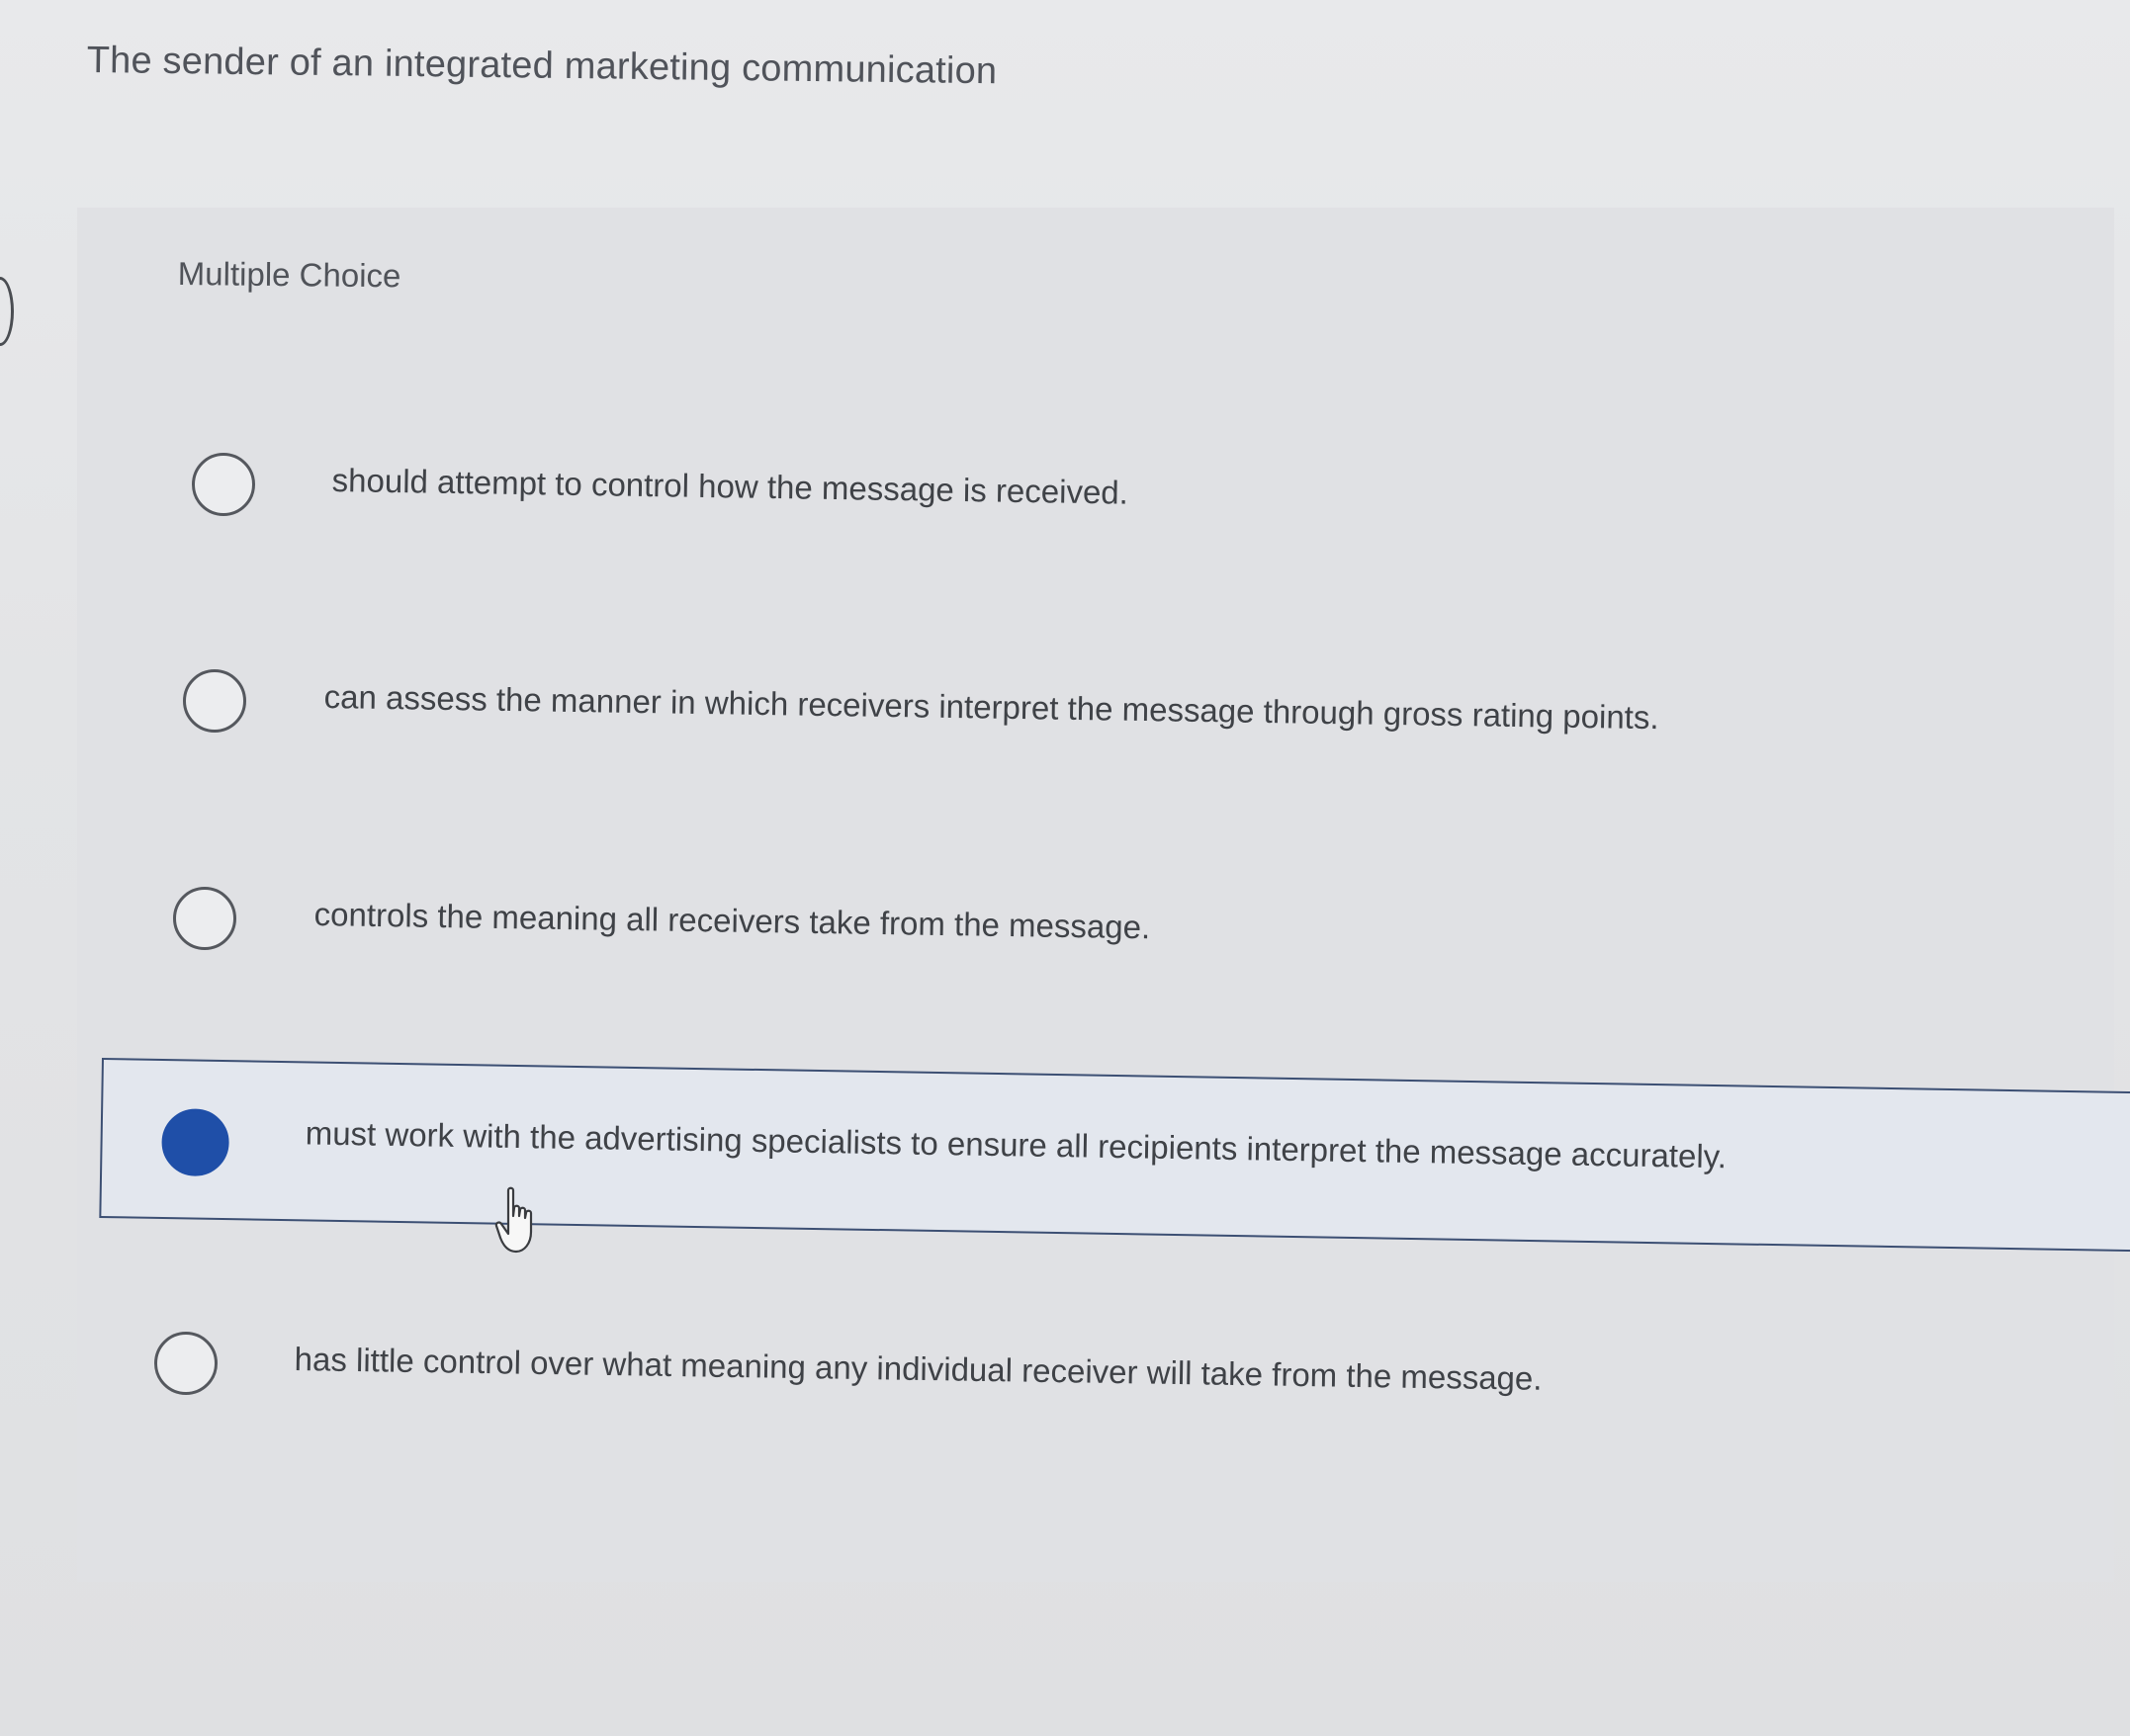 This screenshot has width=2130, height=1736. What do you see at coordinates (289, 275) in the screenshot?
I see `question-type-label: Multiple Choice` at bounding box center [289, 275].